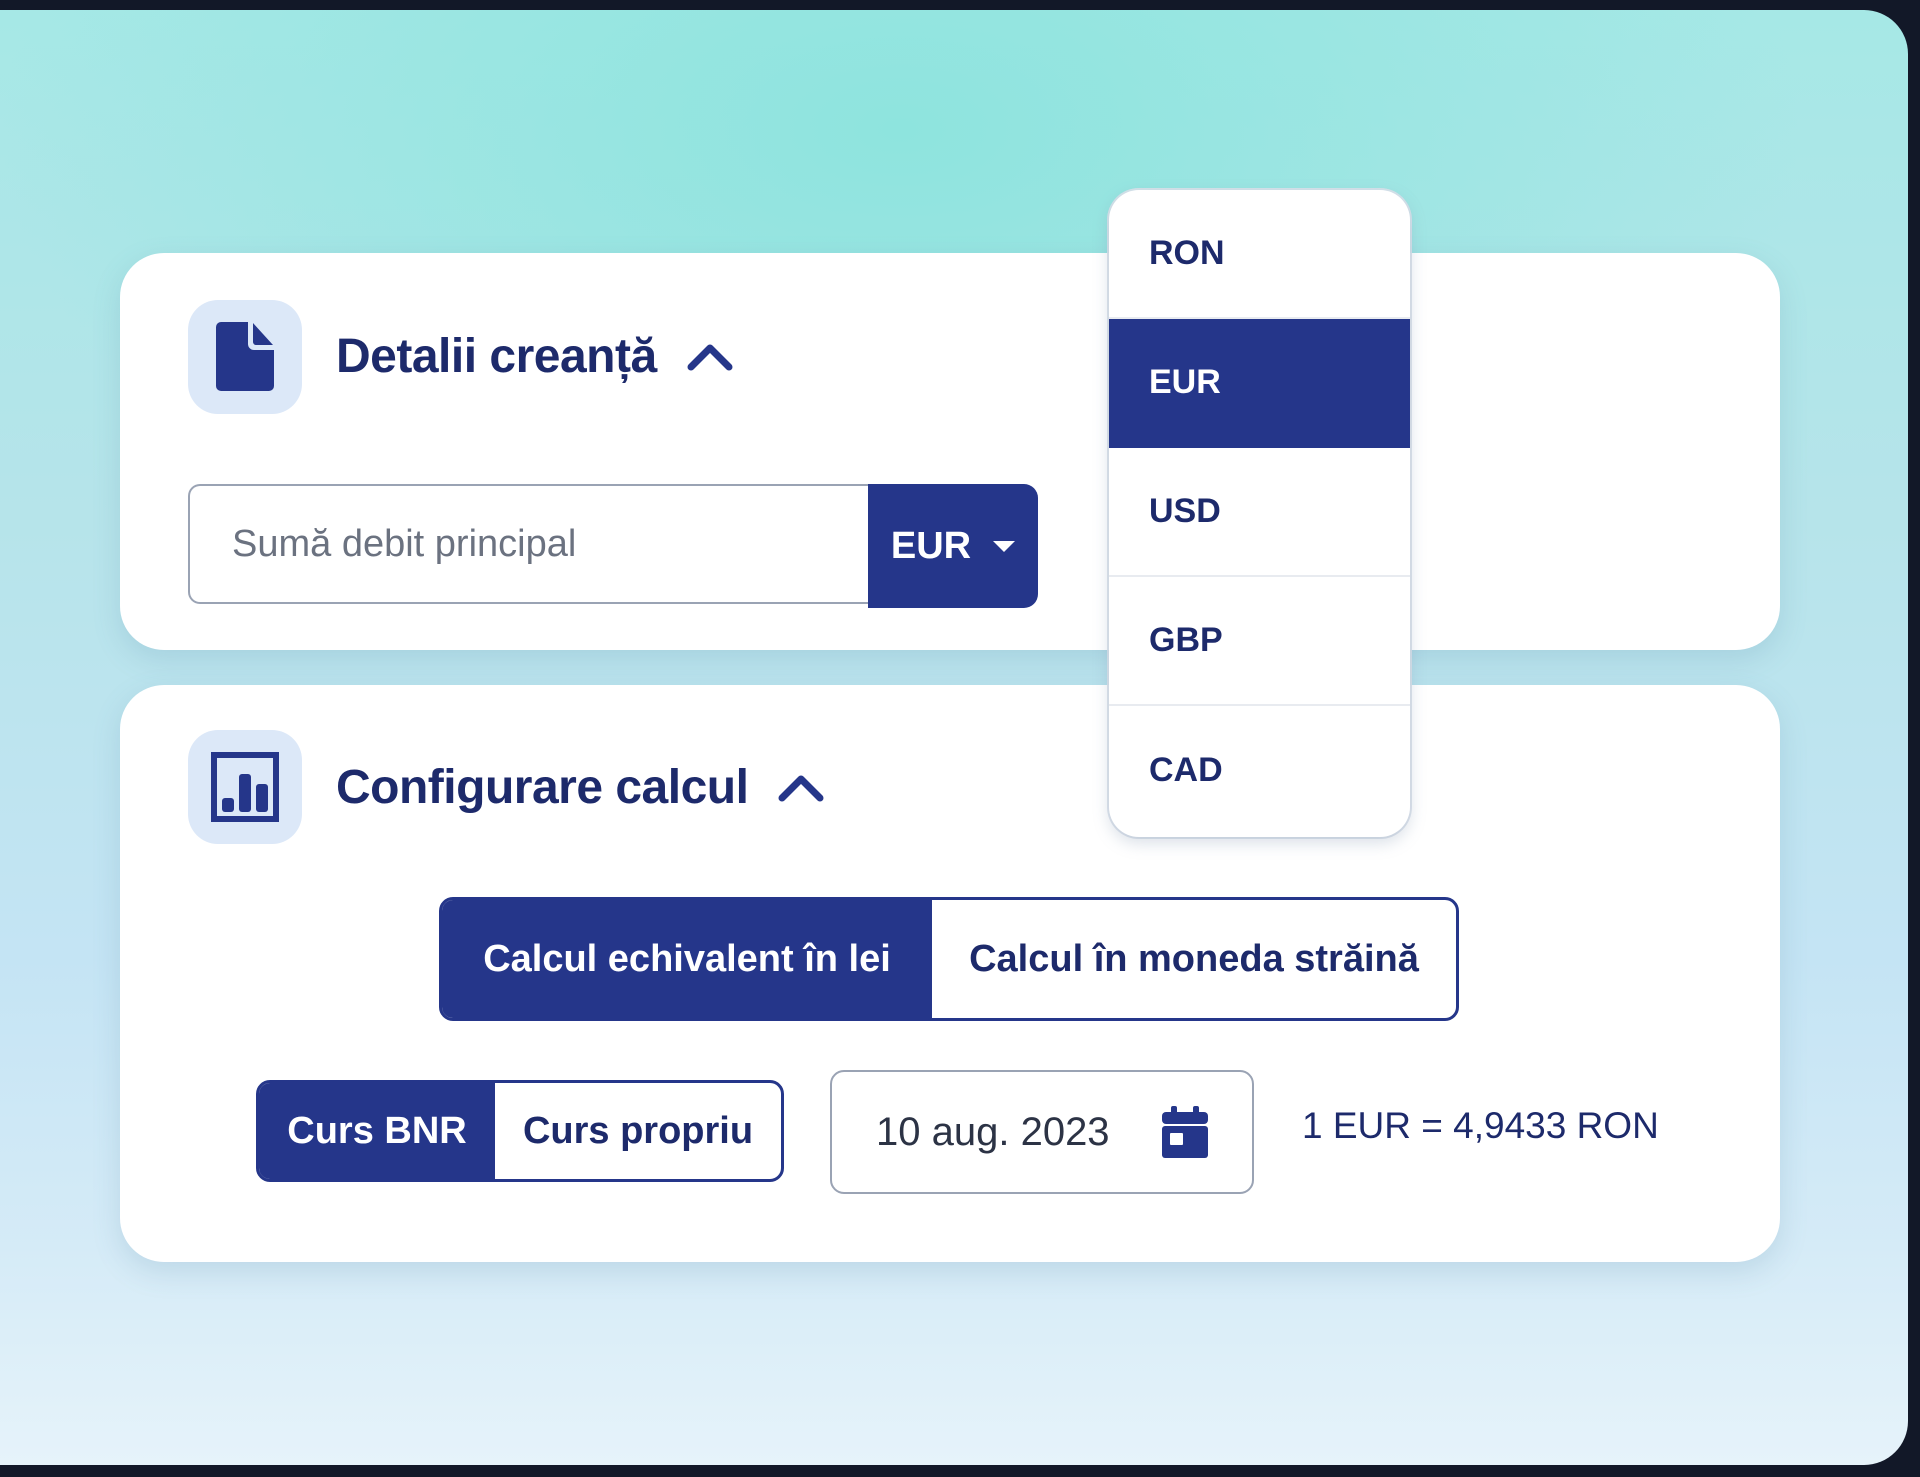  What do you see at coordinates (993, 1131) in the screenshot?
I see `rate-date-value: 10 aug. 2023` at bounding box center [993, 1131].